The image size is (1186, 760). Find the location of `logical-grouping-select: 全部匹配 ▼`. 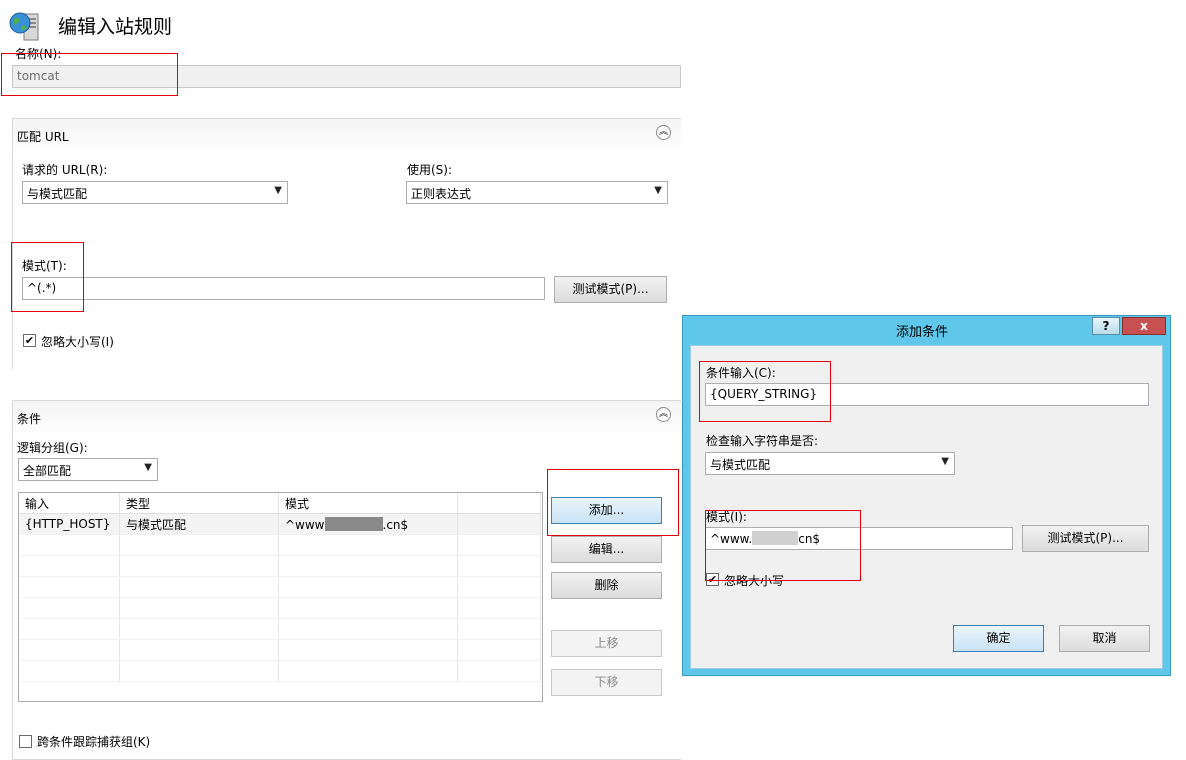

logical-grouping-select: 全部匹配 ▼ is located at coordinates (88, 469).